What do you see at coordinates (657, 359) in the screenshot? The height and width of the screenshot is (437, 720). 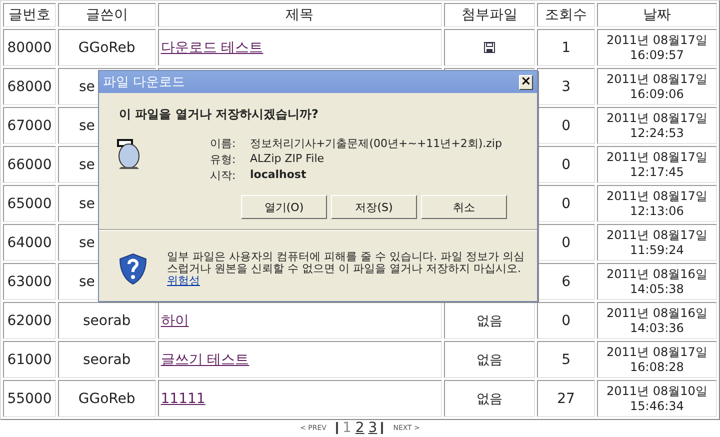 I see `date-text: 2011년 08월17일 16:08:28` at bounding box center [657, 359].